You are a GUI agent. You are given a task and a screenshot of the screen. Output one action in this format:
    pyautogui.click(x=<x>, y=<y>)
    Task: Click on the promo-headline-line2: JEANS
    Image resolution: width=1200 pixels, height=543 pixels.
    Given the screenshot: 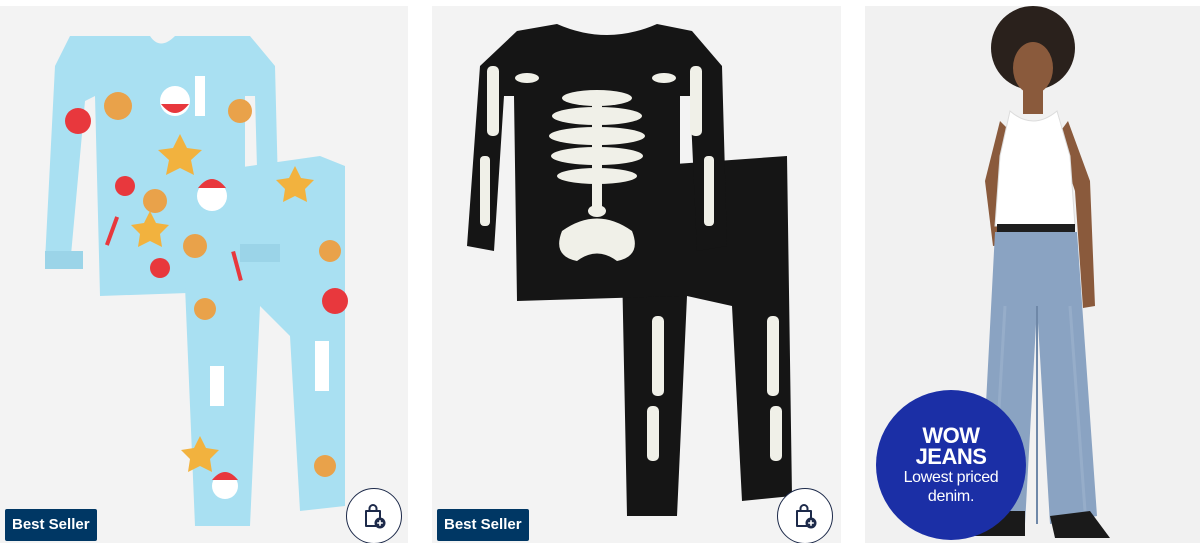 What is the action you would take?
    pyautogui.click(x=951, y=456)
    